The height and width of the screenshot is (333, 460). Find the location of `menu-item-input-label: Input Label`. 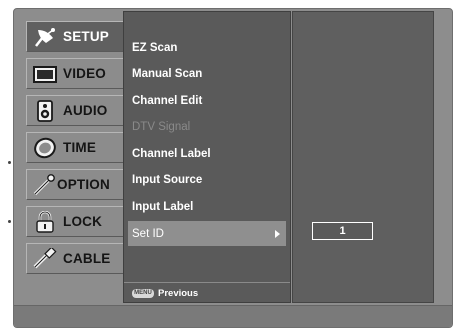

menu-item-input-label: Input Label is located at coordinates (207, 206).